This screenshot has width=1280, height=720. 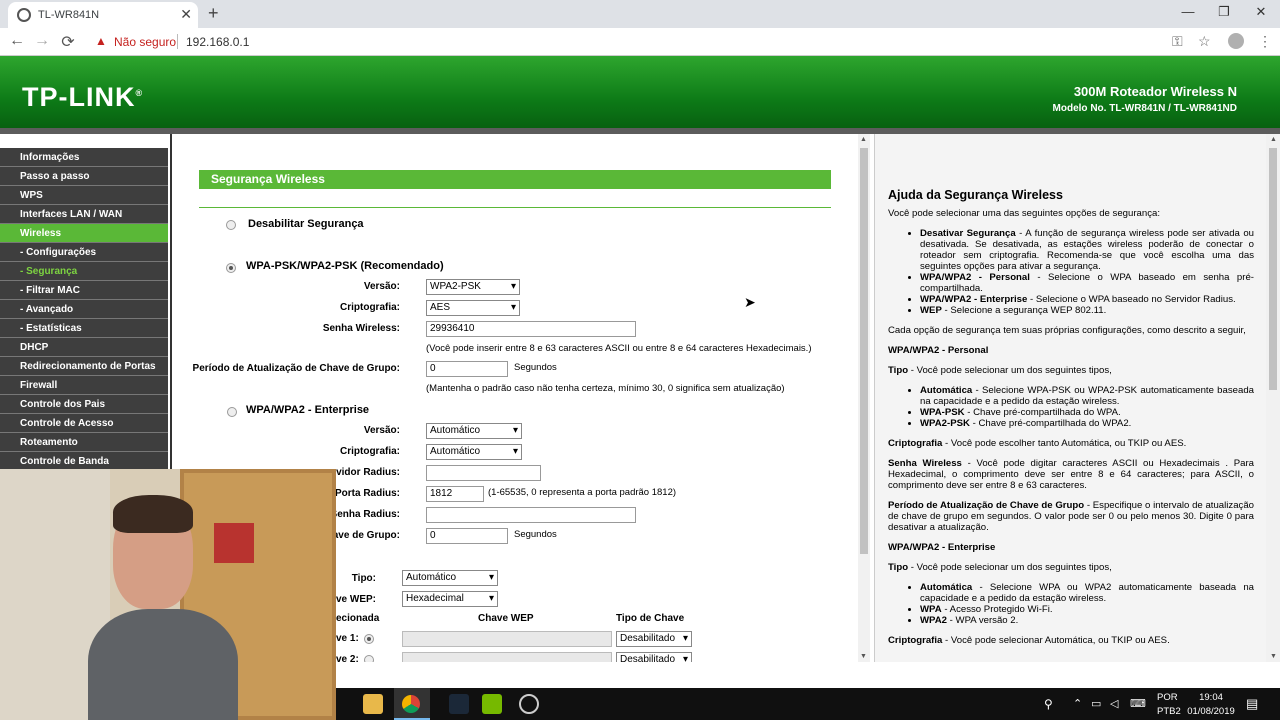 I want to click on browser-tab-strip: TL-WR841N ✕ + — ❐ ✕, so click(x=640, y=14).